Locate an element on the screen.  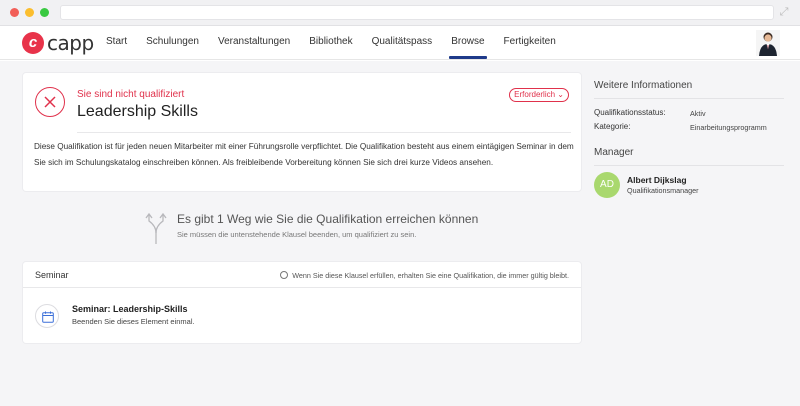
path-split-icon is located at coordinates (156, 228).